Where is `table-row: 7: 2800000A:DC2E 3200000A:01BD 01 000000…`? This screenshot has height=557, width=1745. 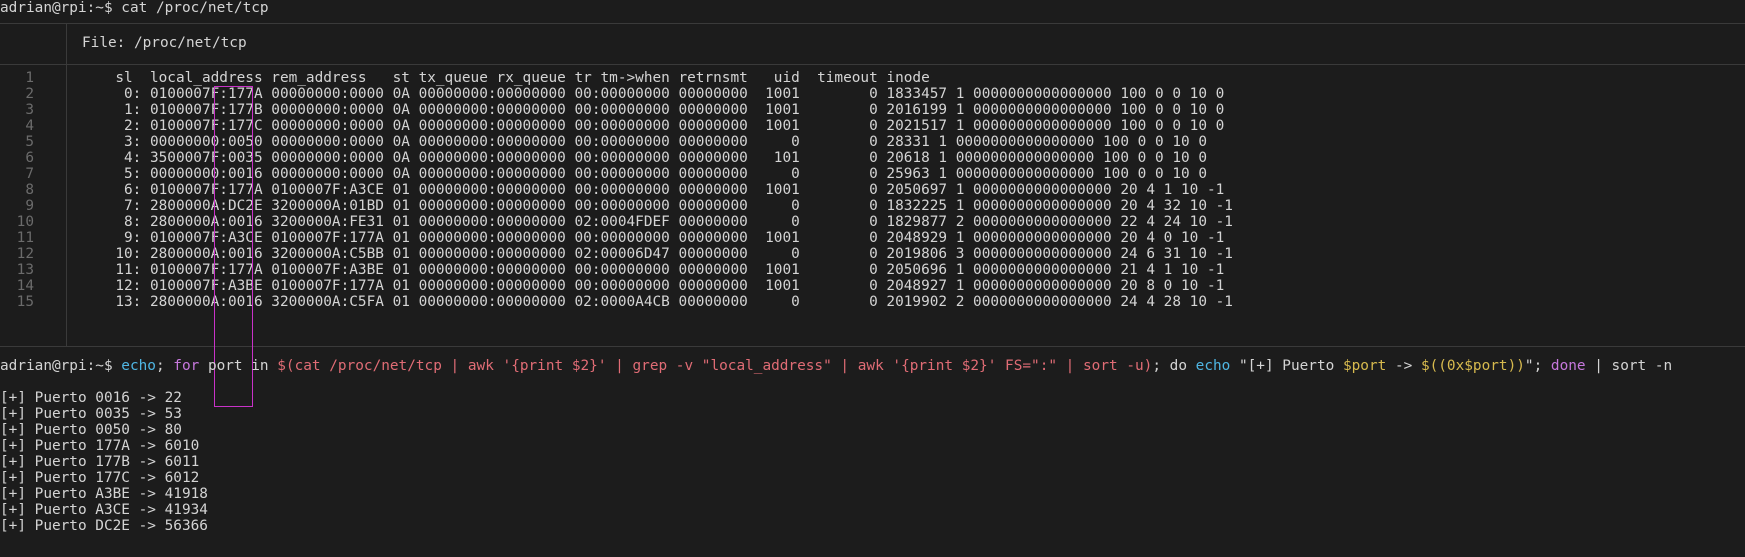
table-row: 7: 2800000A:DC2E 3200000A:01BD 01 000000… is located at coordinates (665, 206).